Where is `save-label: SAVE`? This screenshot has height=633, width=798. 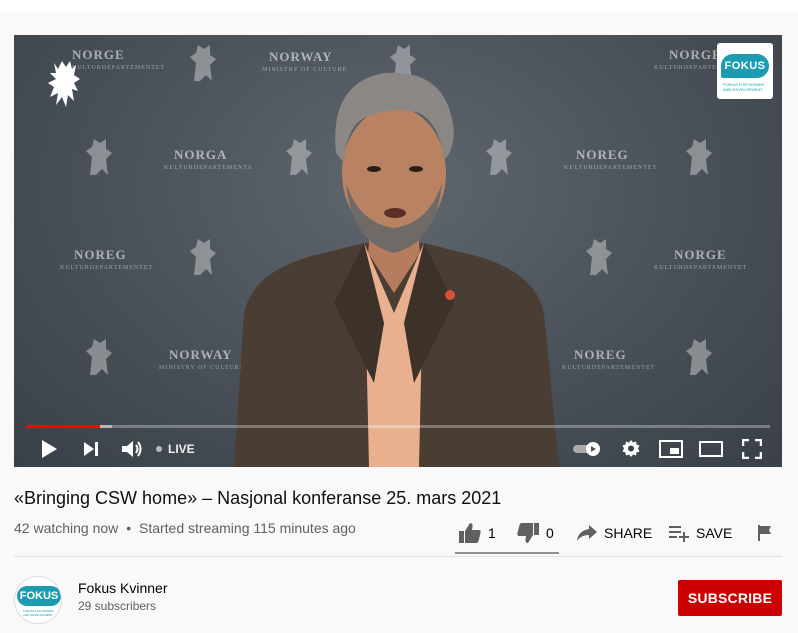
save-label: SAVE is located at coordinates (714, 533).